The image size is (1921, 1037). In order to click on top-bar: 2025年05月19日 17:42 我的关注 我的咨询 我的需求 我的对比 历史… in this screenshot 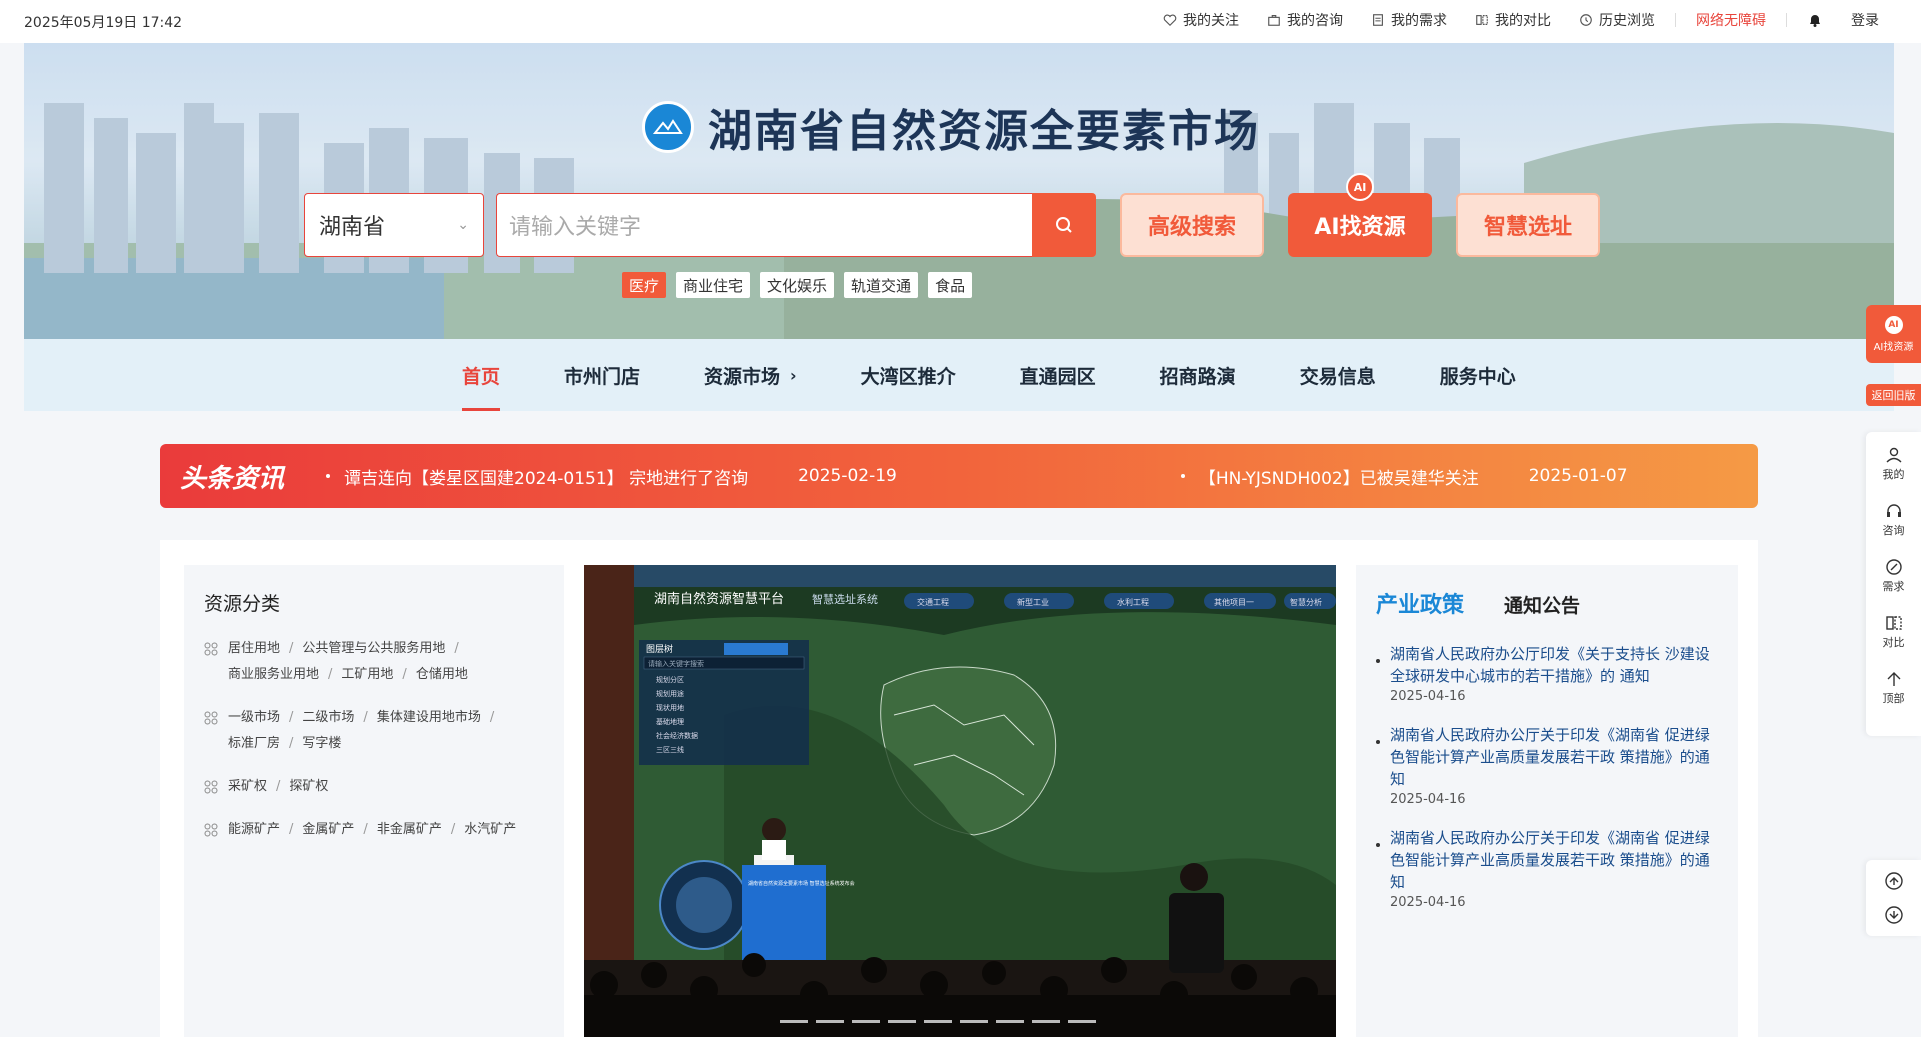, I will do `click(960, 21)`.